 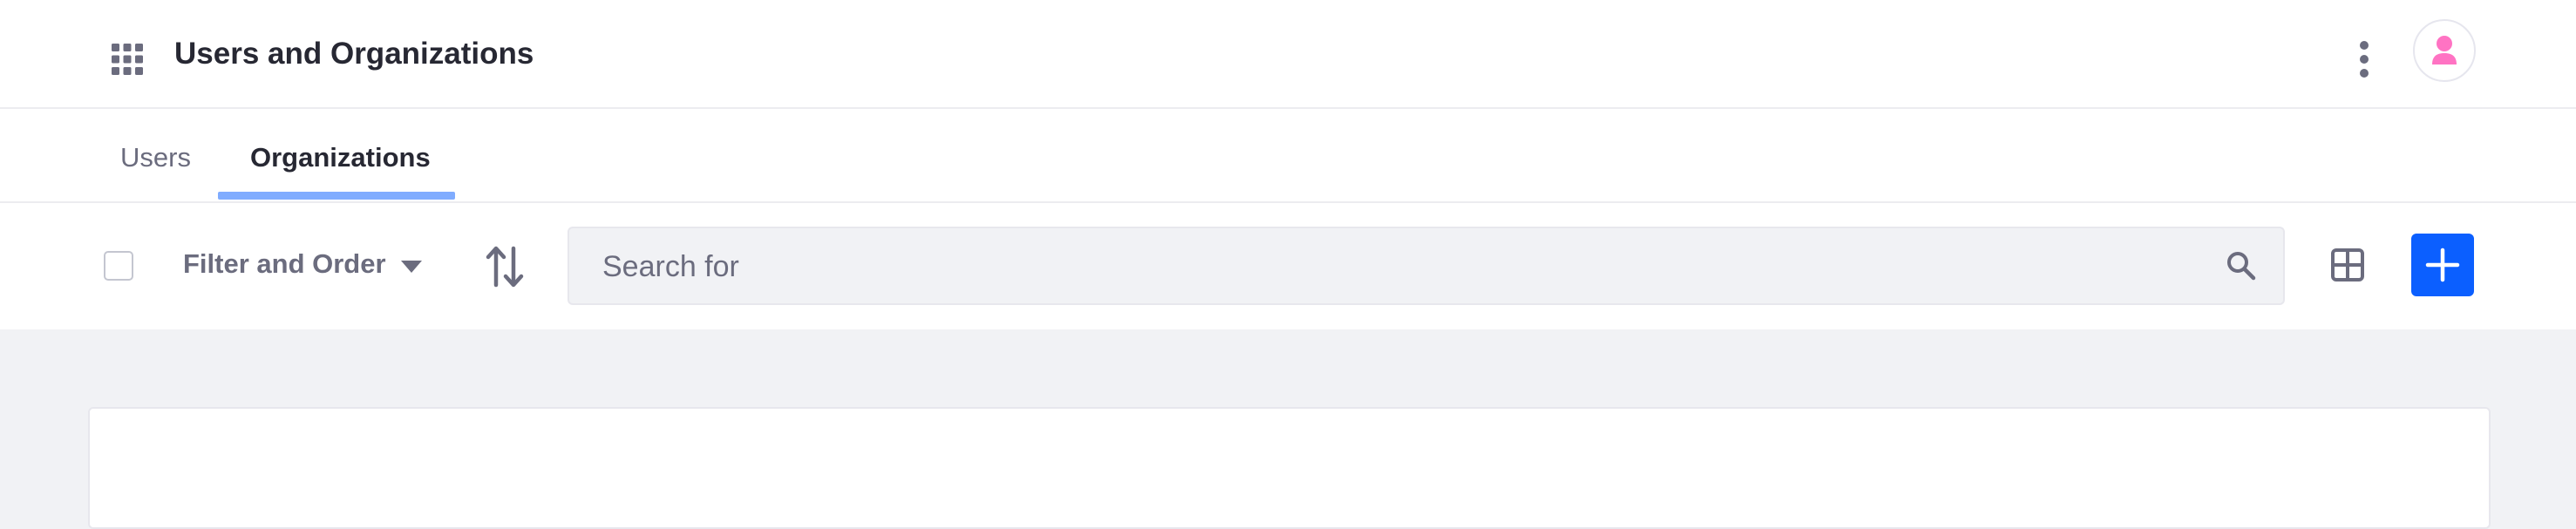 What do you see at coordinates (336, 196) in the screenshot?
I see `active-tab-indicator` at bounding box center [336, 196].